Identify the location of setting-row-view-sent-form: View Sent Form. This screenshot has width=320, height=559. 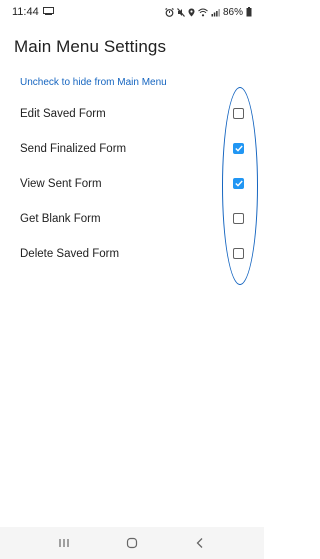
(132, 183).